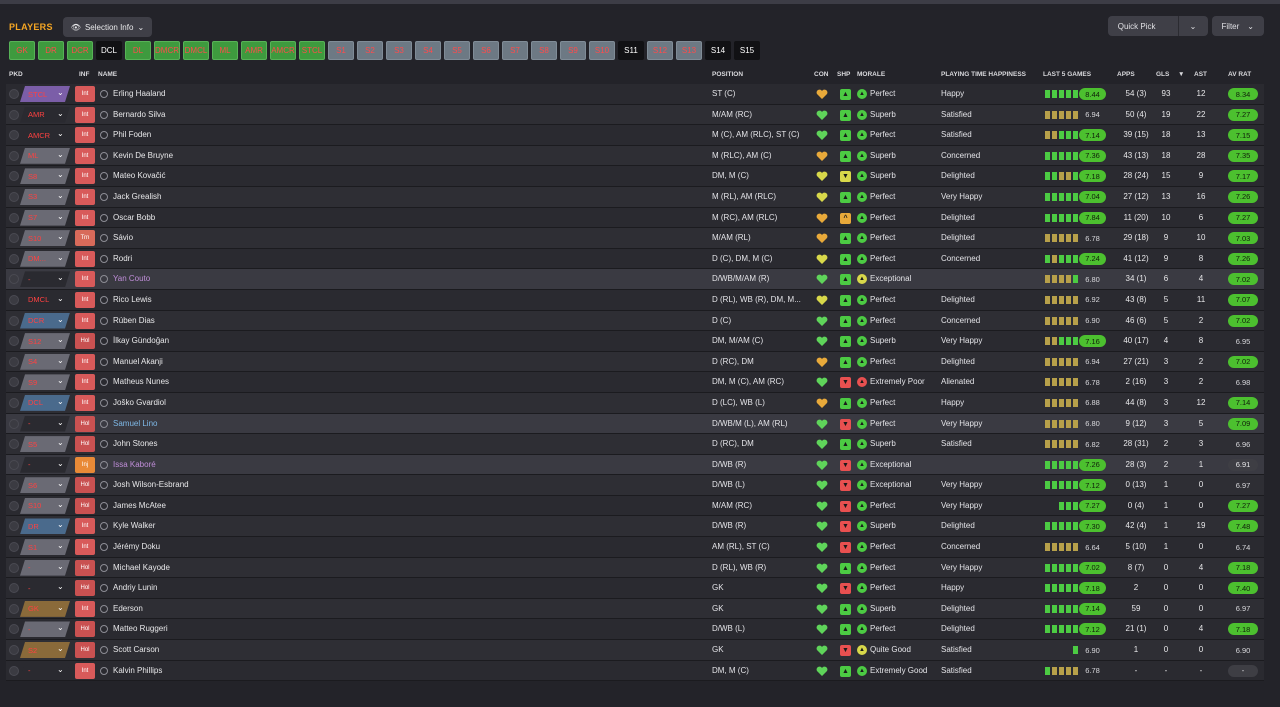  I want to click on filter-button: Filter ⌄, so click(1237, 26).